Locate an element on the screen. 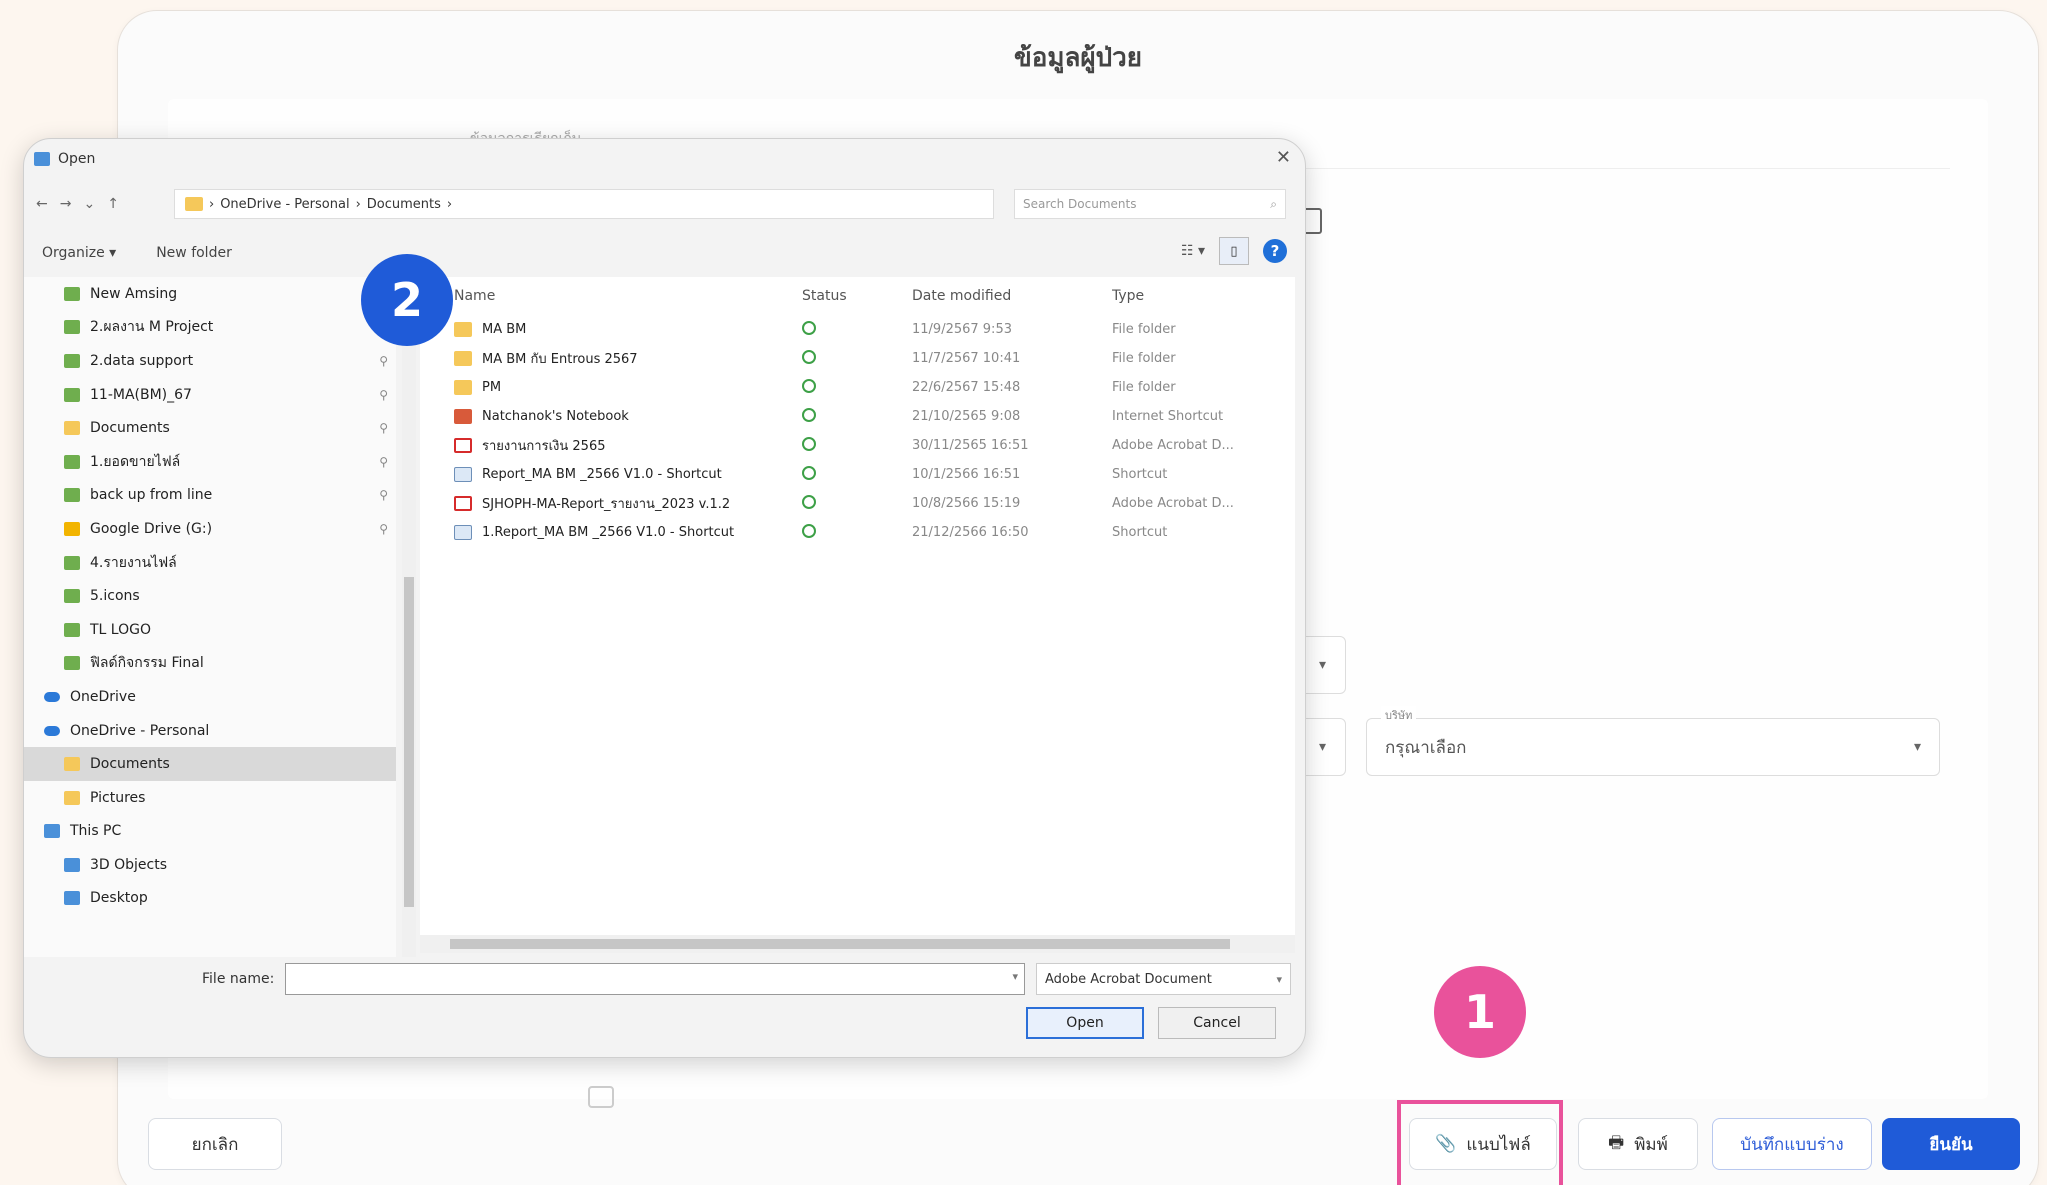 The image size is (2047, 1185). column-type: Type is located at coordinates (1192, 296).